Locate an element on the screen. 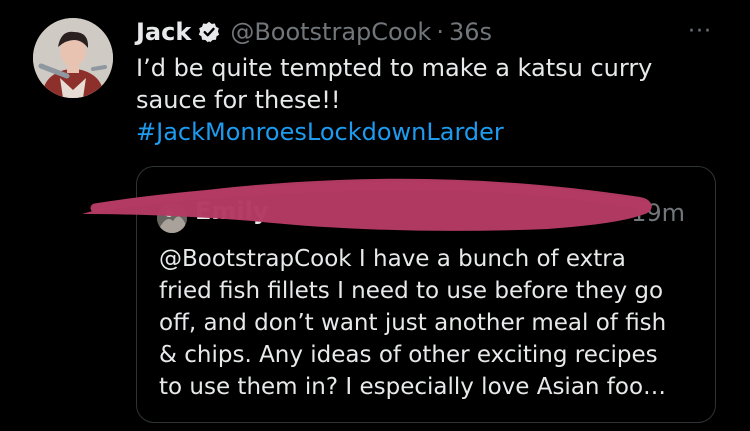  author-name: Jack is located at coordinates (163, 32).